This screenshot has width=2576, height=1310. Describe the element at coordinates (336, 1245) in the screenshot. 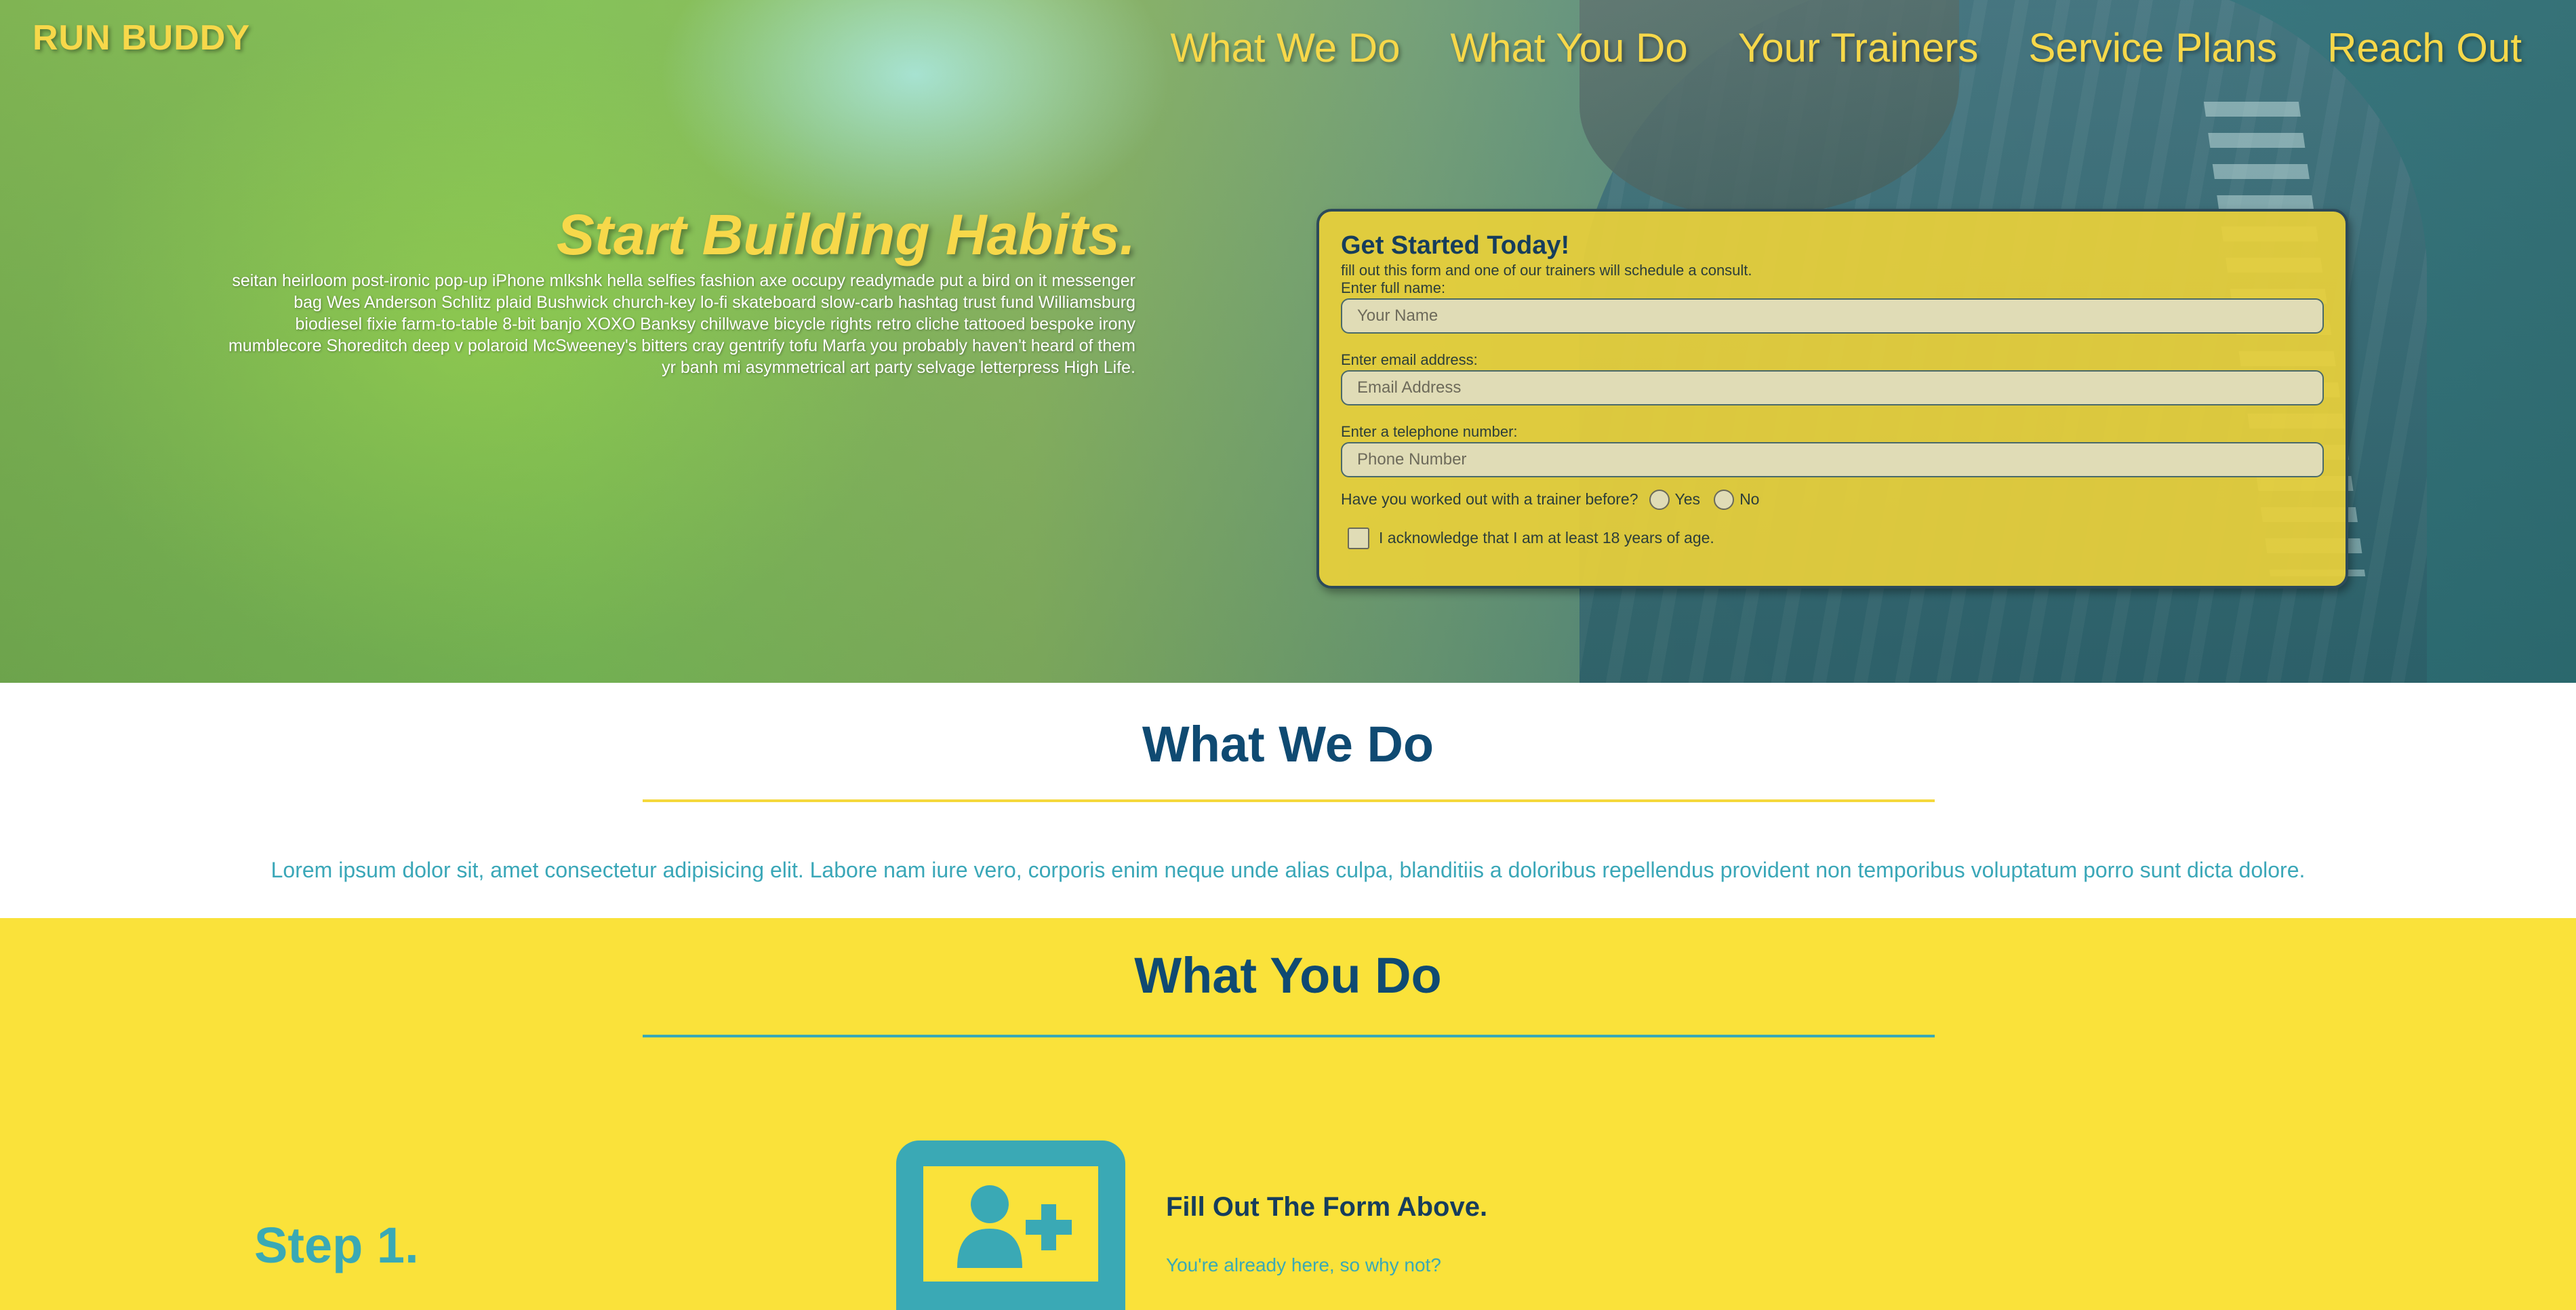

I see `step-1-label: Step 1.` at that location.